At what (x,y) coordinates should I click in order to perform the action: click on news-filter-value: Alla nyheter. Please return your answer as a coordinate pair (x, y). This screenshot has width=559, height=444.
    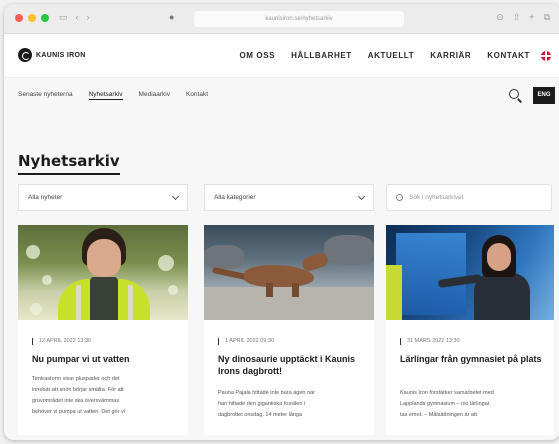
    Looking at the image, I should click on (45, 197).